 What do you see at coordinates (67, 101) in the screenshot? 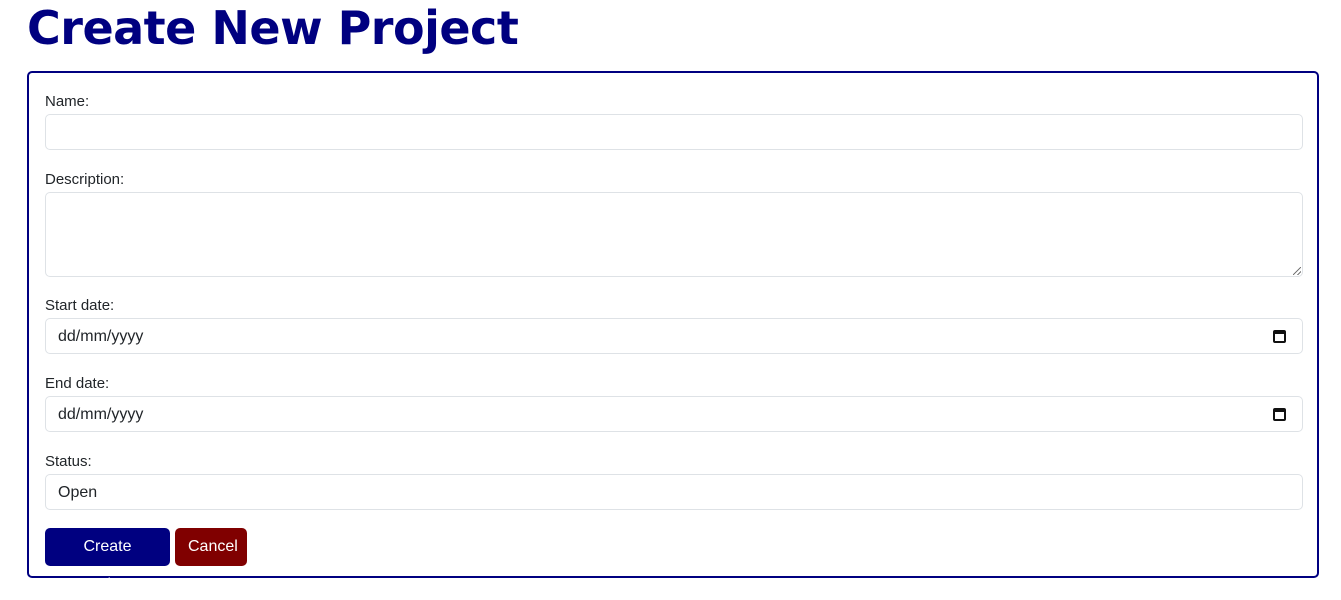
I see `name-label: Name:` at bounding box center [67, 101].